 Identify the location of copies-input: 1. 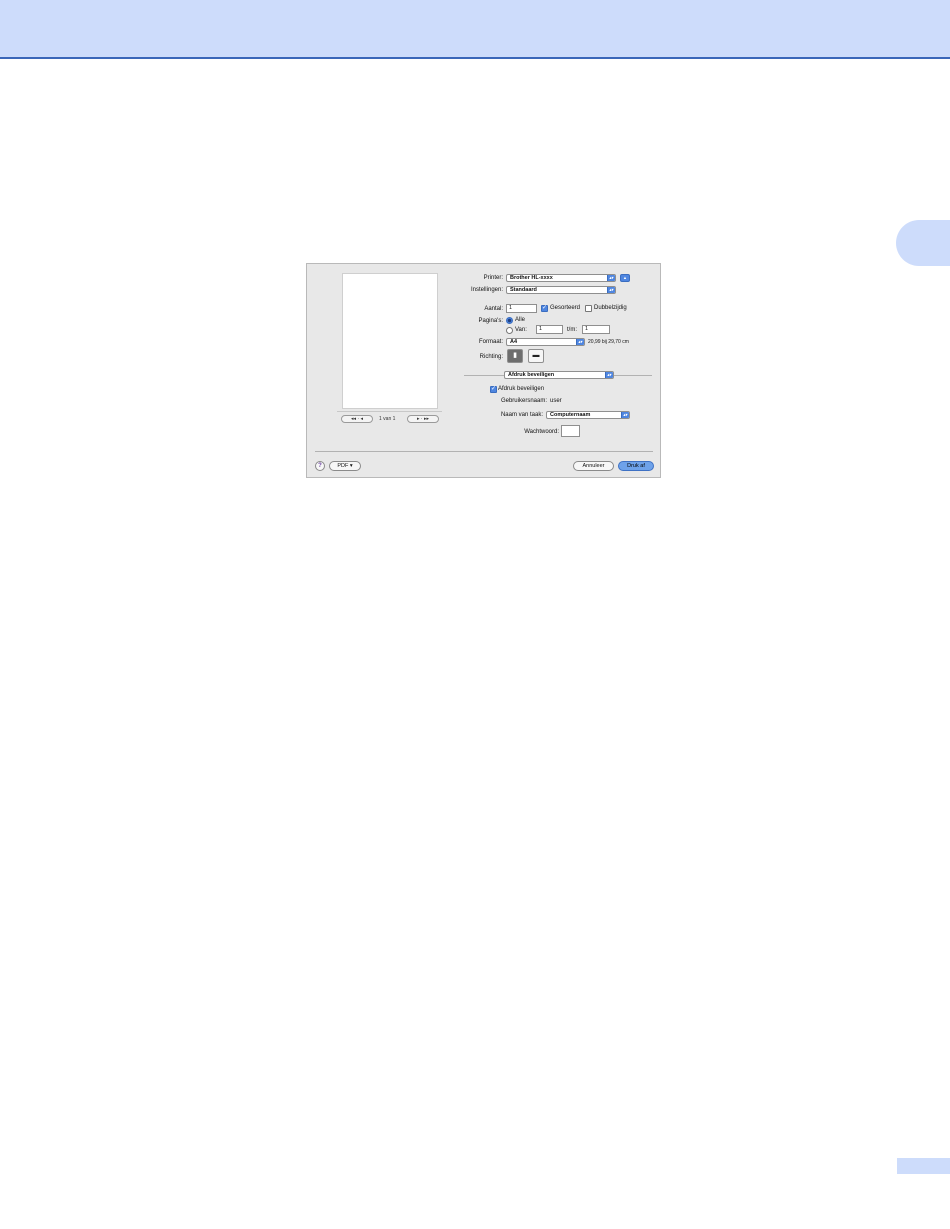
(521, 308).